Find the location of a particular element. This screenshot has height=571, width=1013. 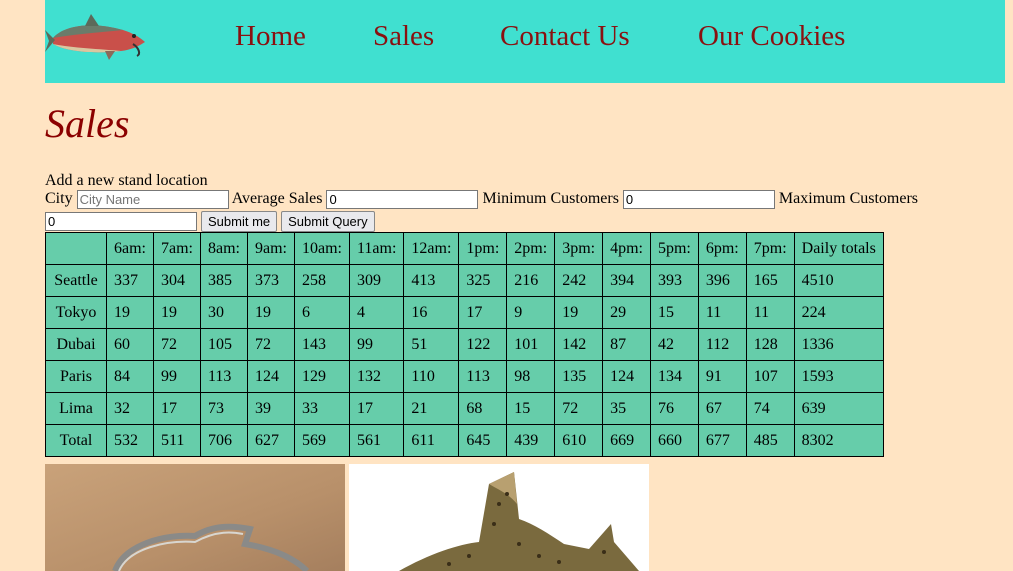

average-sales-input is located at coordinates (402, 199).